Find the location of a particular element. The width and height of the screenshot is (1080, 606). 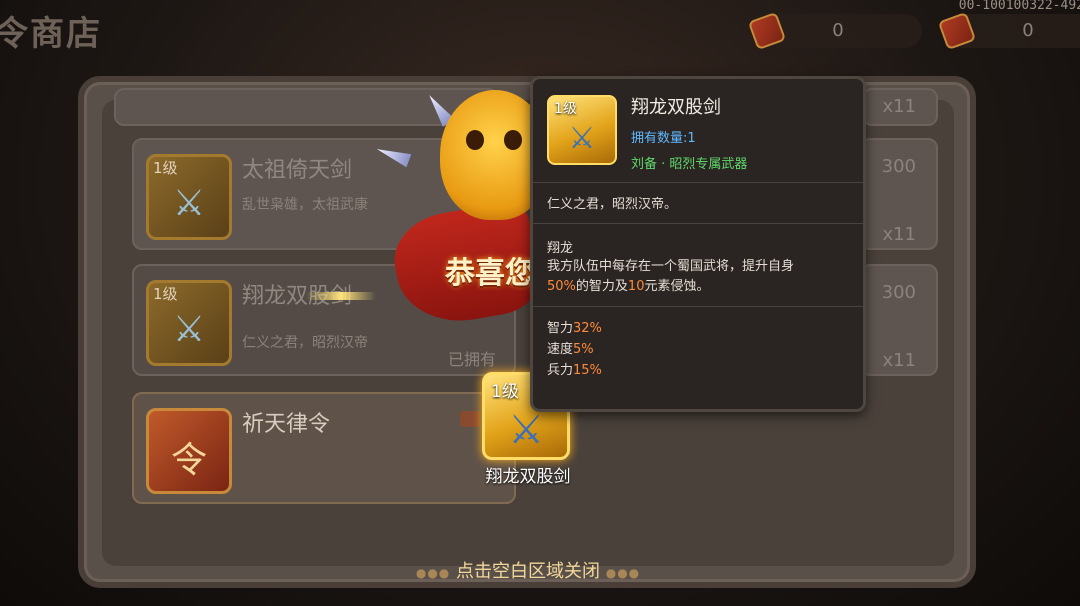

item-desc: 仁义之君，昭烈汉帝 is located at coordinates (305, 343).